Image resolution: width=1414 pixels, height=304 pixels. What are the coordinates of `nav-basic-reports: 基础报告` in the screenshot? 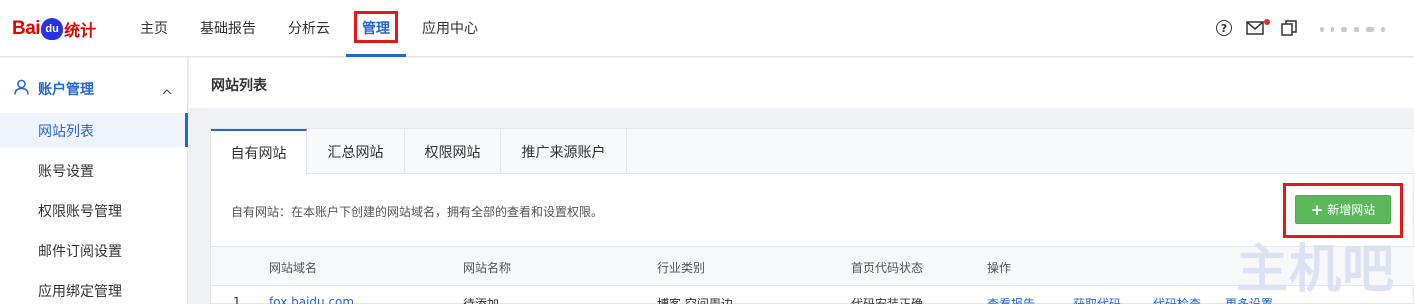 It's located at (228, 28).